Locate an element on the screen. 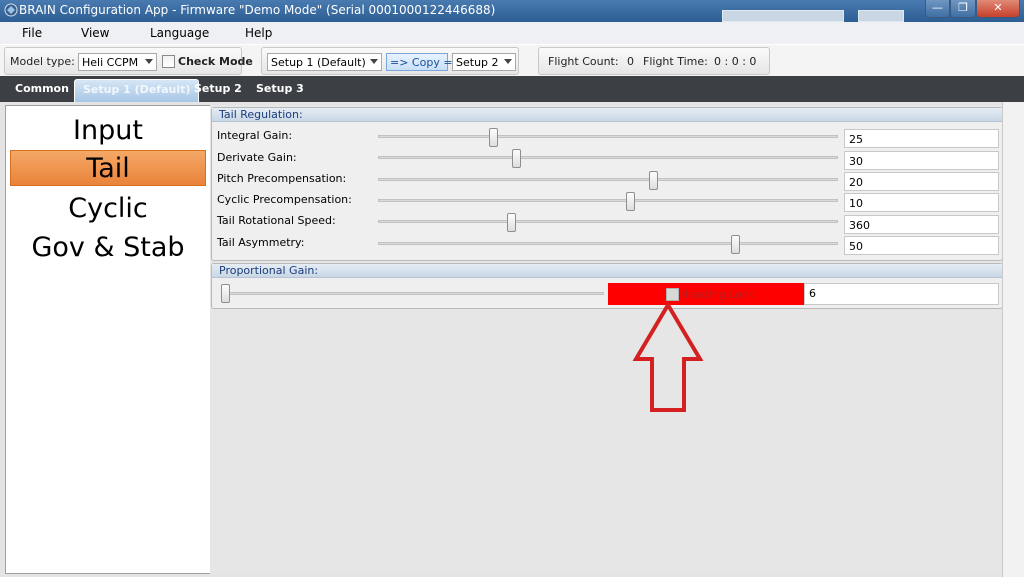 The height and width of the screenshot is (577, 1024). maximize-button: ❐ is located at coordinates (963, 9).